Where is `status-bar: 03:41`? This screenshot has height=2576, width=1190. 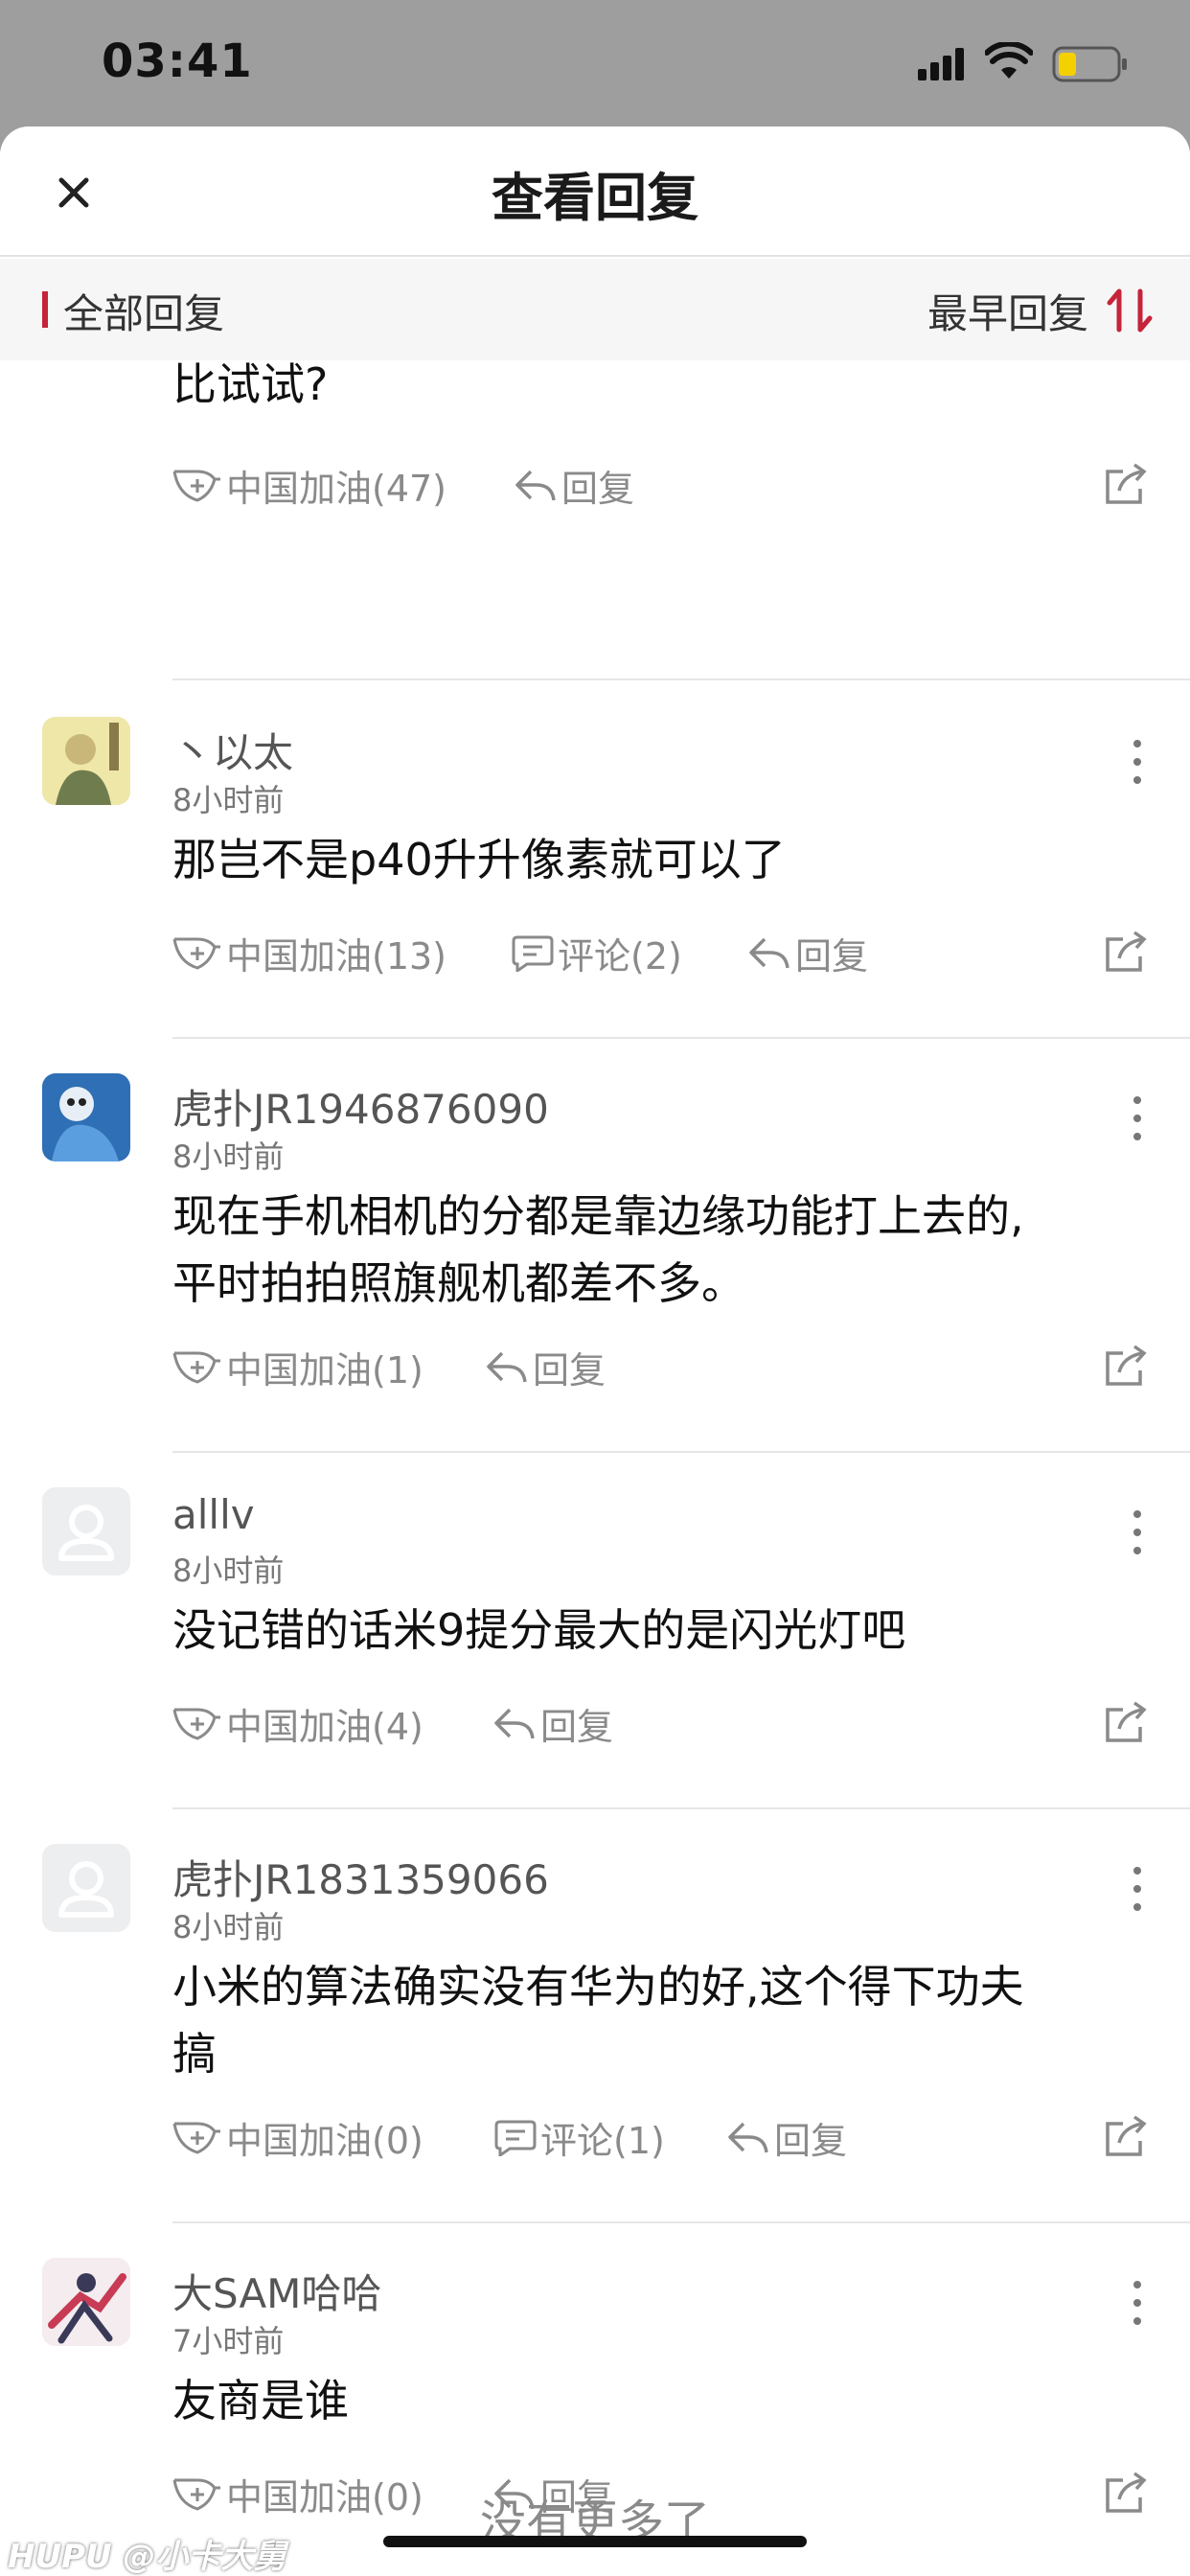
status-bar: 03:41 is located at coordinates (595, 63).